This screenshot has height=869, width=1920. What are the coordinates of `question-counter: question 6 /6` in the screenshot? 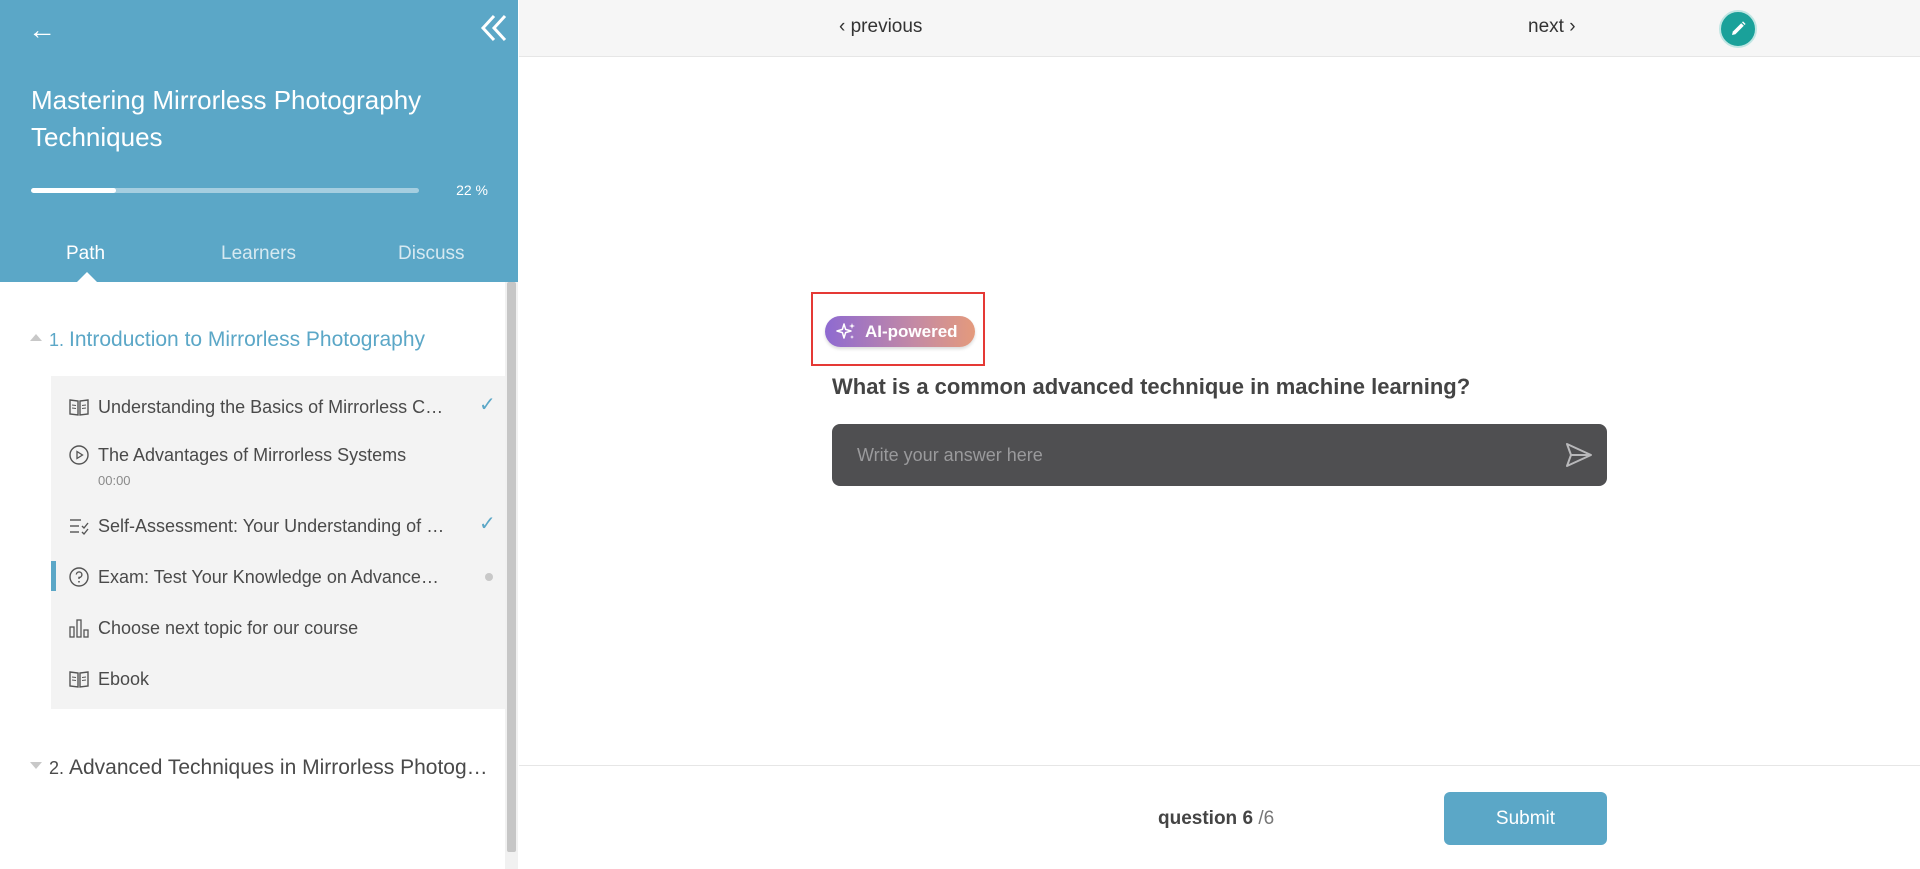 It's located at (1216, 819).